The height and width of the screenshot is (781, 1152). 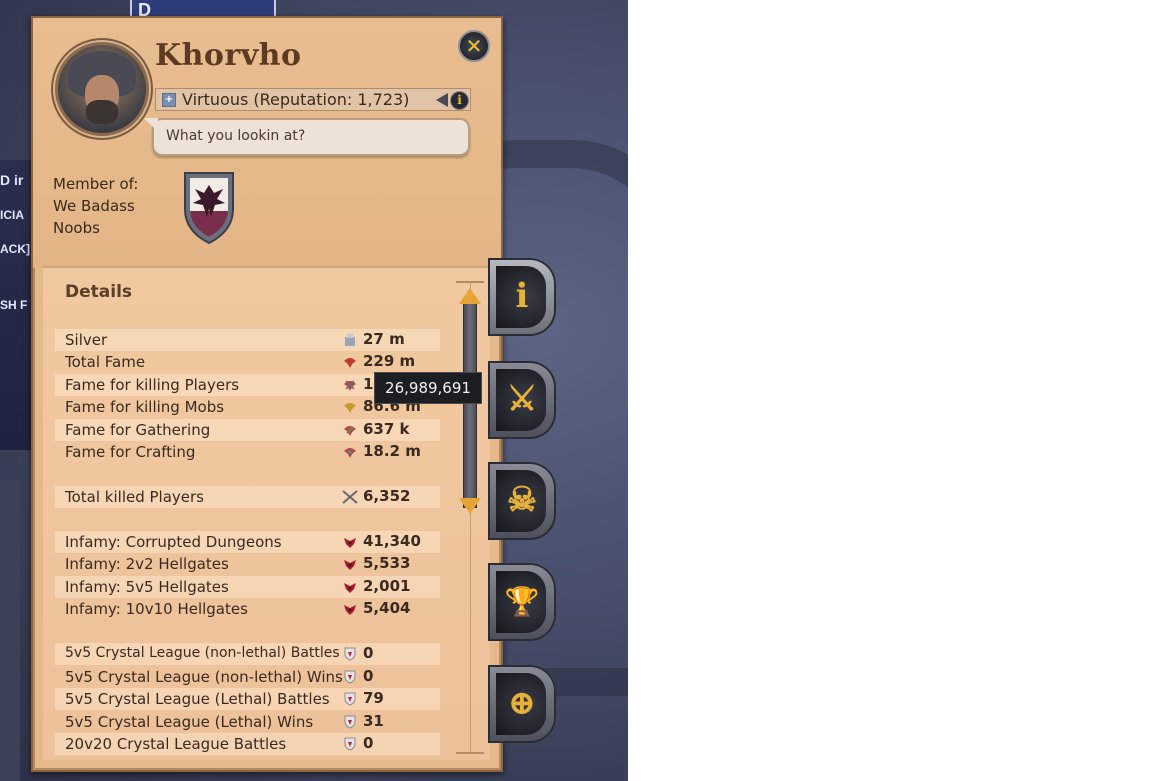 What do you see at coordinates (10, 630) in the screenshot?
I see `background-left-wall` at bounding box center [10, 630].